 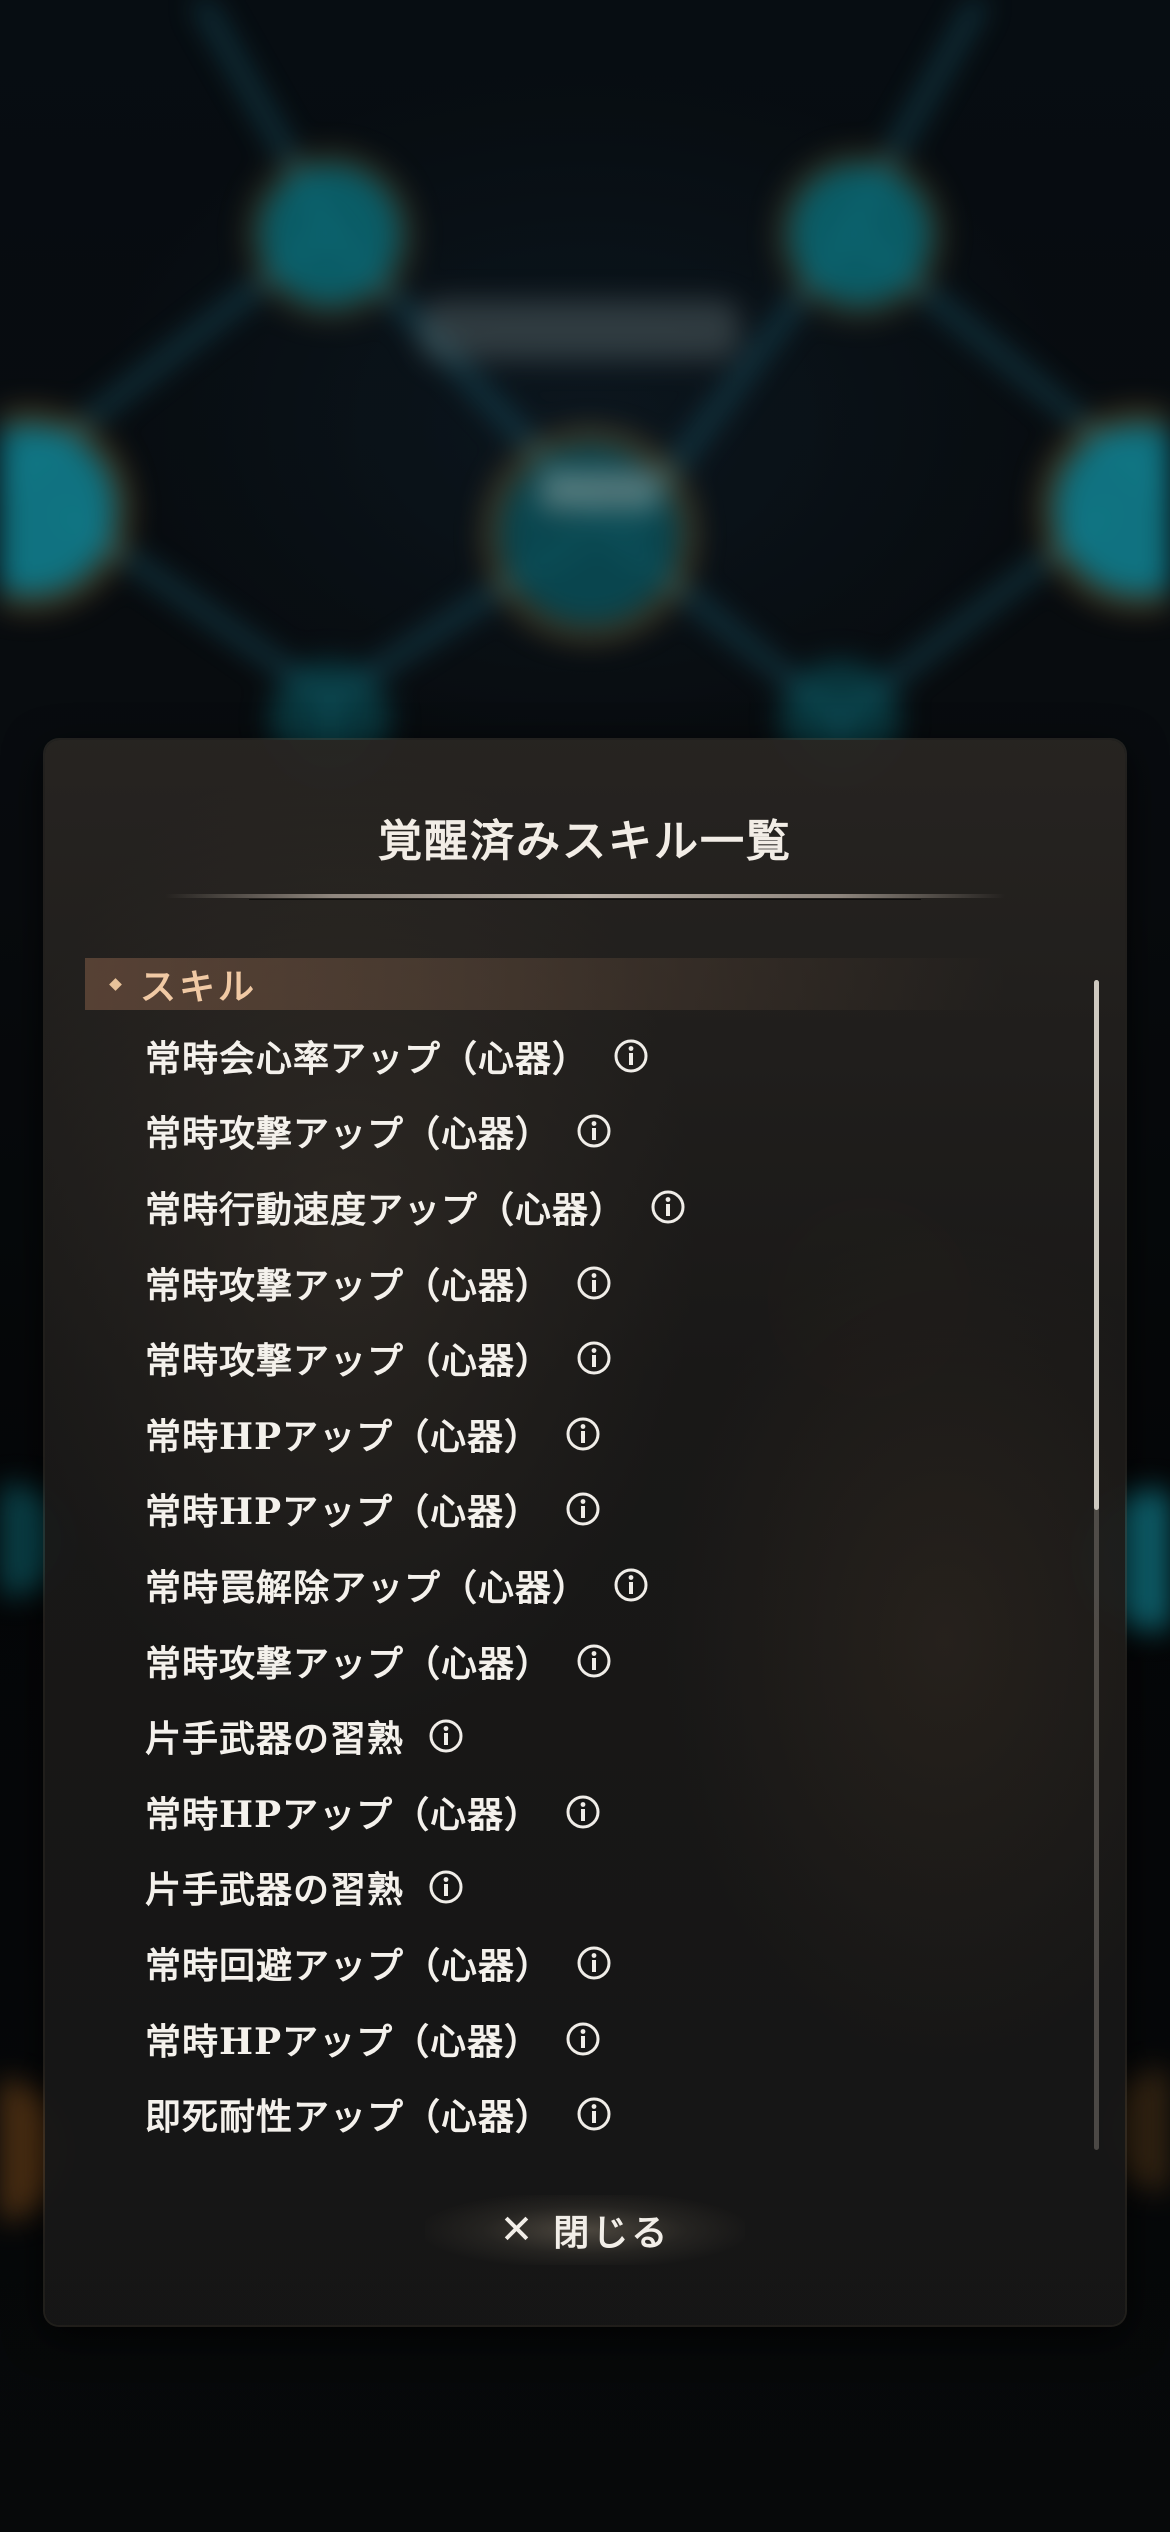 What do you see at coordinates (585, 841) in the screenshot?
I see `dialog-title: 覚醒済みスキル一覧` at bounding box center [585, 841].